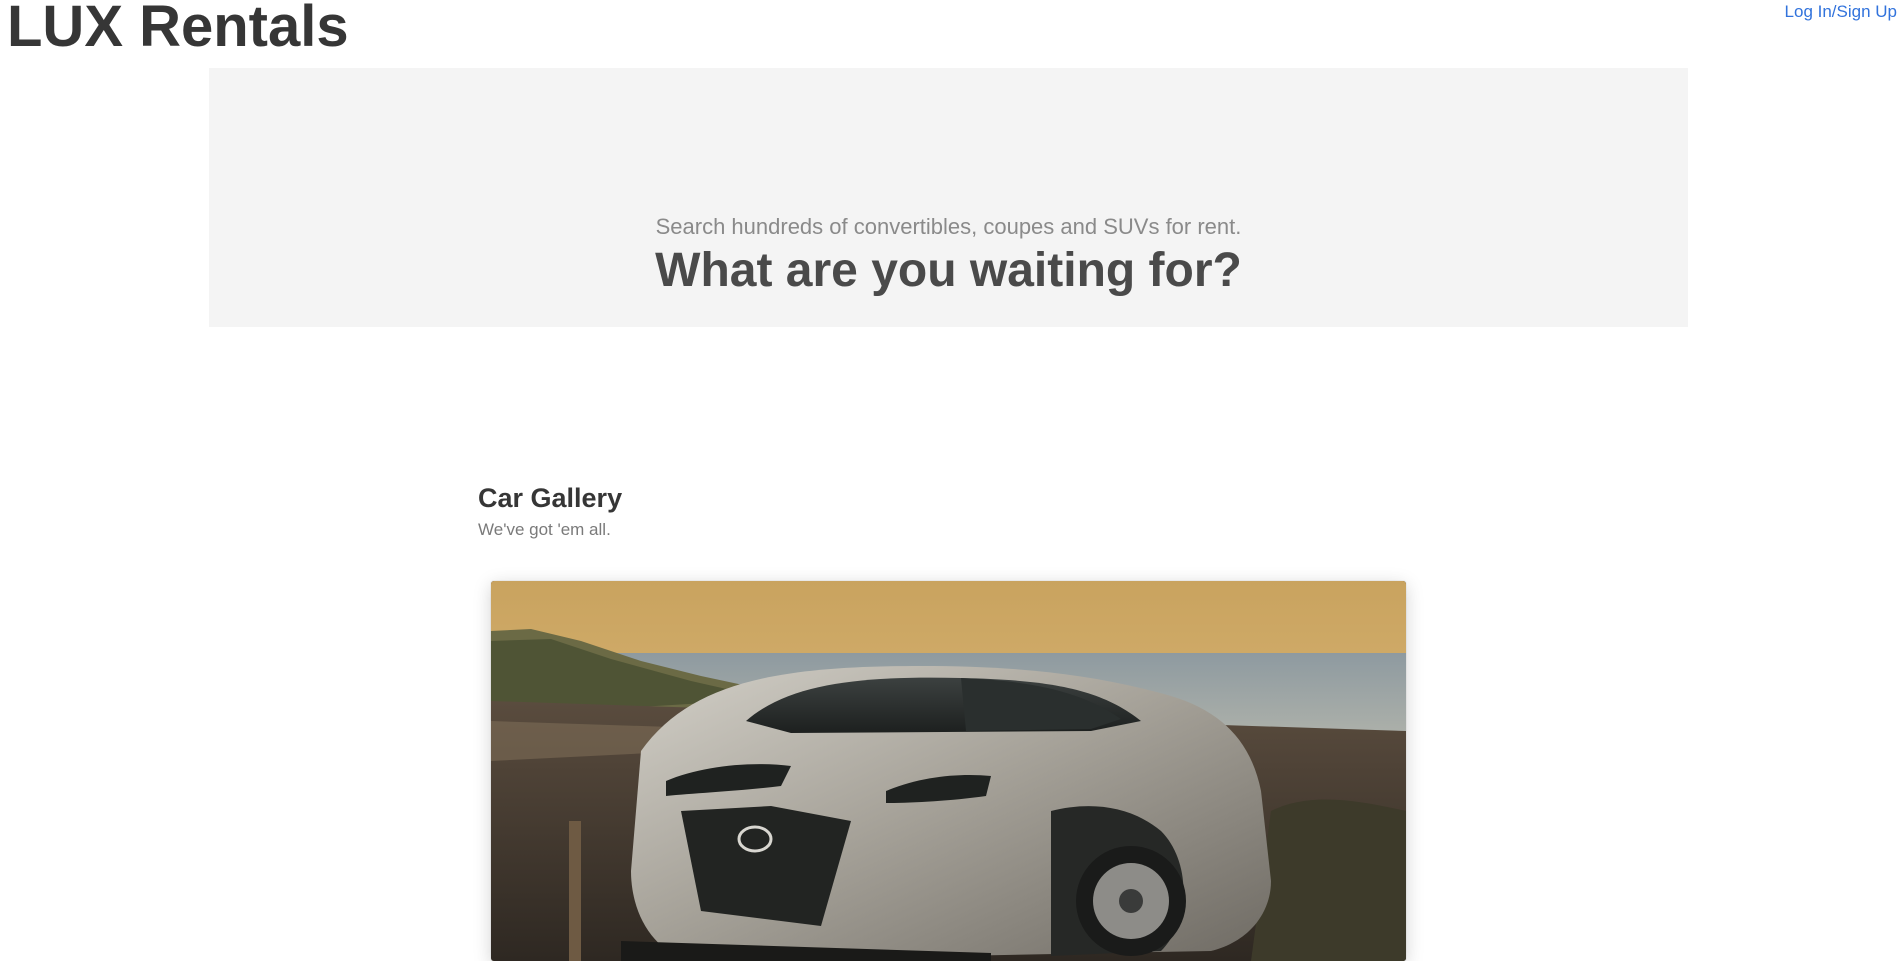 This screenshot has width=1900, height=961. I want to click on gallery-title: Car Gallery, so click(550, 498).